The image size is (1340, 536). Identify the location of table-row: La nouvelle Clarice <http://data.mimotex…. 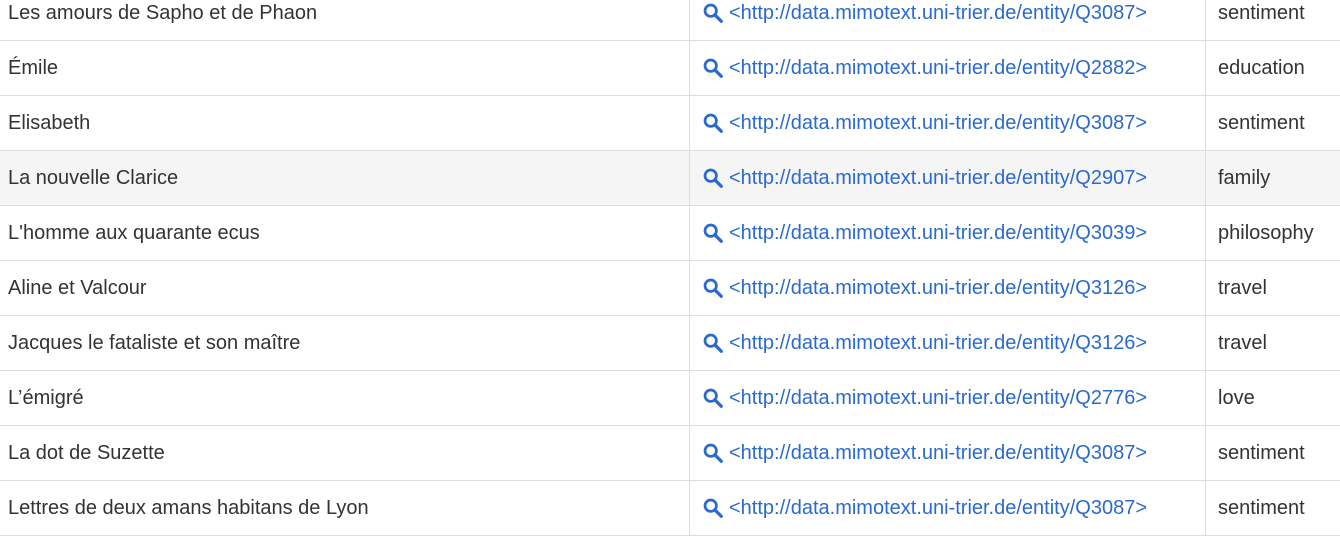
(670, 178).